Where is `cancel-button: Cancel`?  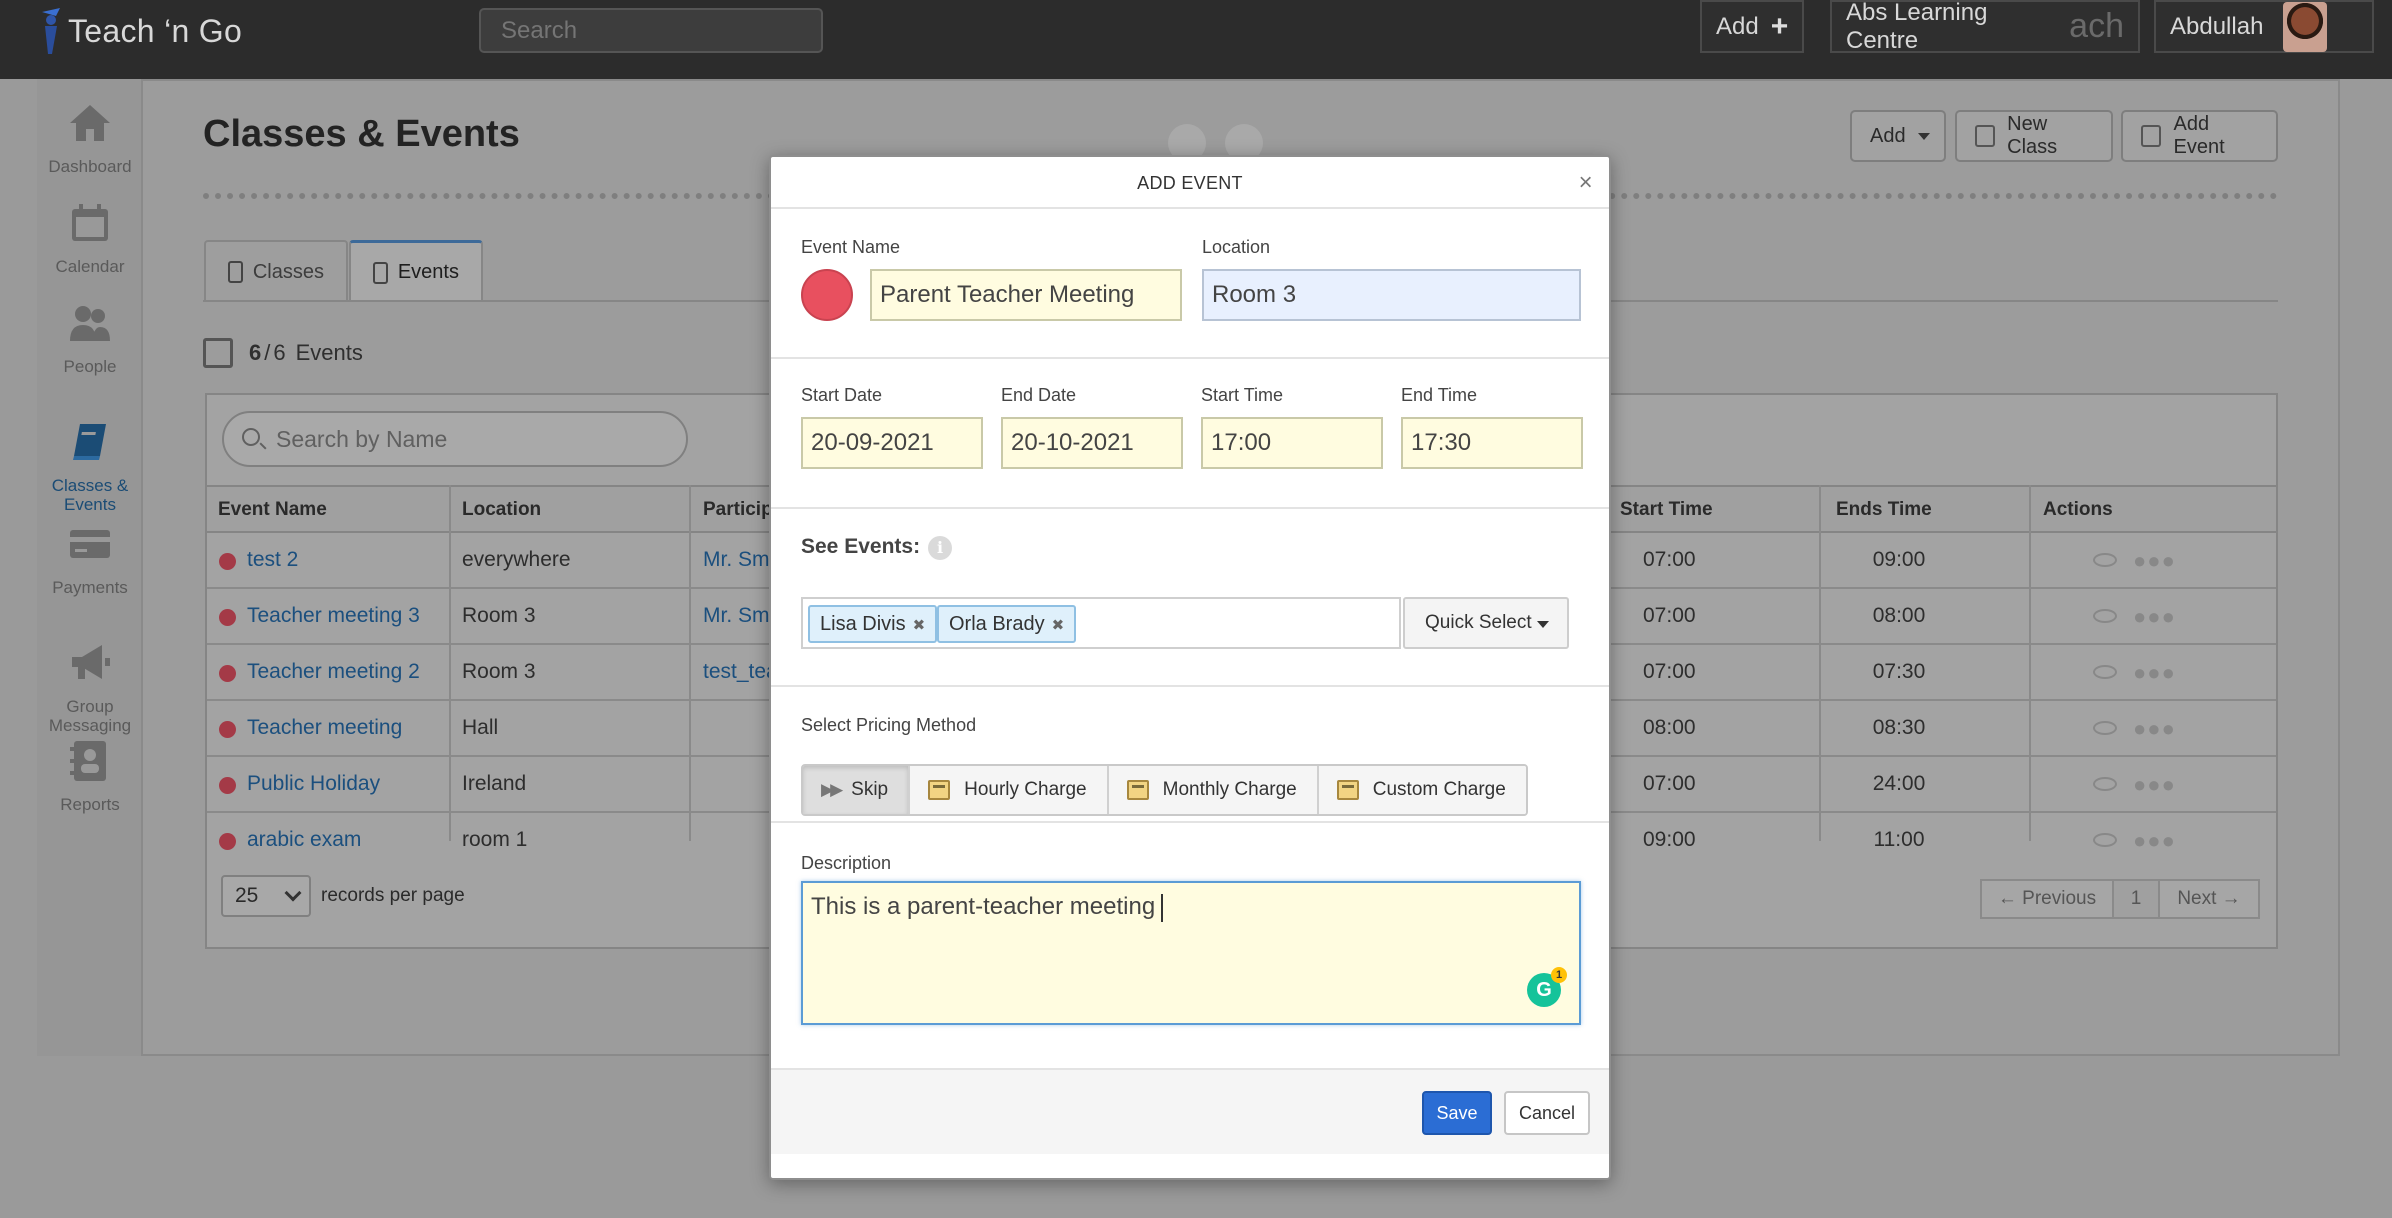
cancel-button: Cancel is located at coordinates (1547, 1113).